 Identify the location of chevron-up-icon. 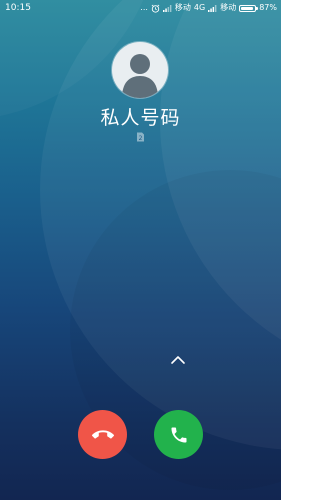
(178, 359).